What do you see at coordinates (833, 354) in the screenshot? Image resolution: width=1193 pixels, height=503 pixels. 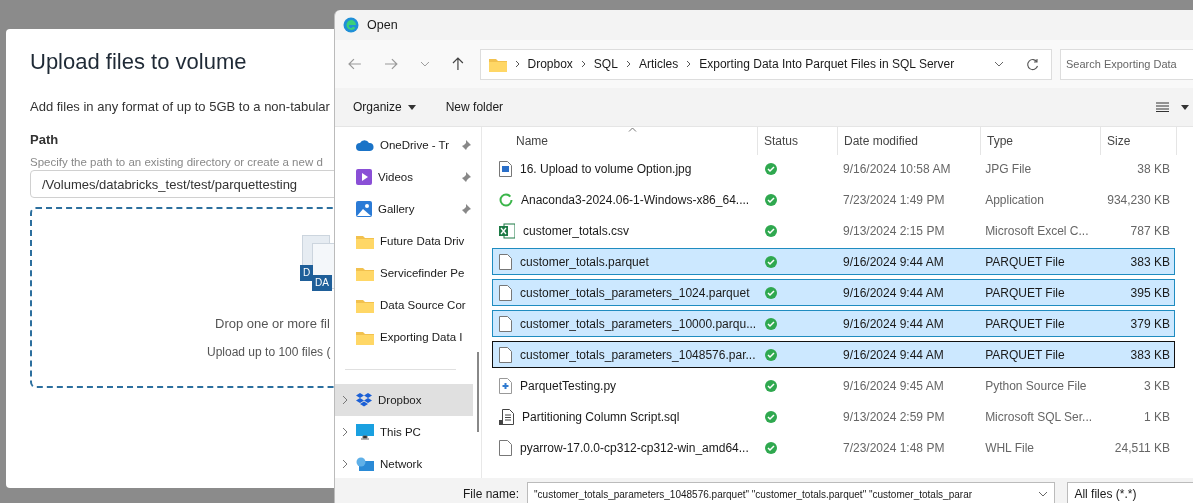 I see `file-row: customer_totals_parameters_1048576.par... 9/16/2024 9:44 AM PARQUET File 383 KB` at bounding box center [833, 354].